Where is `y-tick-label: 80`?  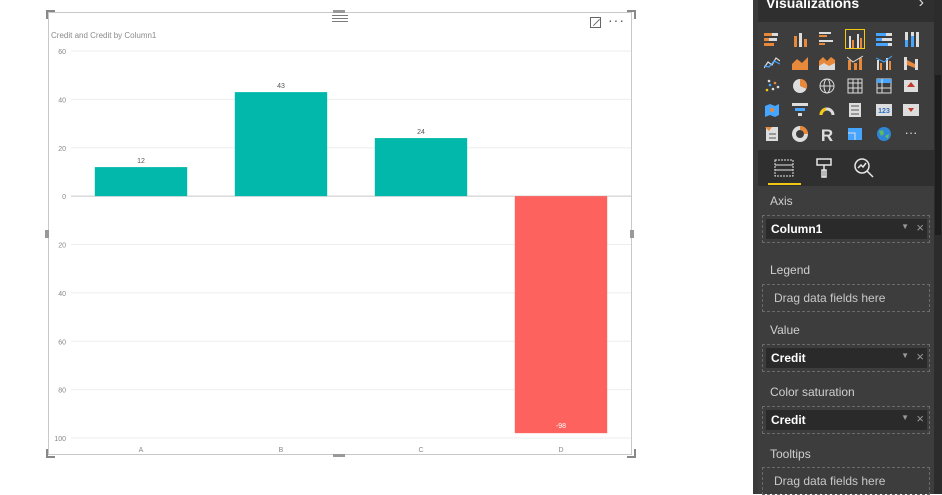
y-tick-label: 80 is located at coordinates (62, 391).